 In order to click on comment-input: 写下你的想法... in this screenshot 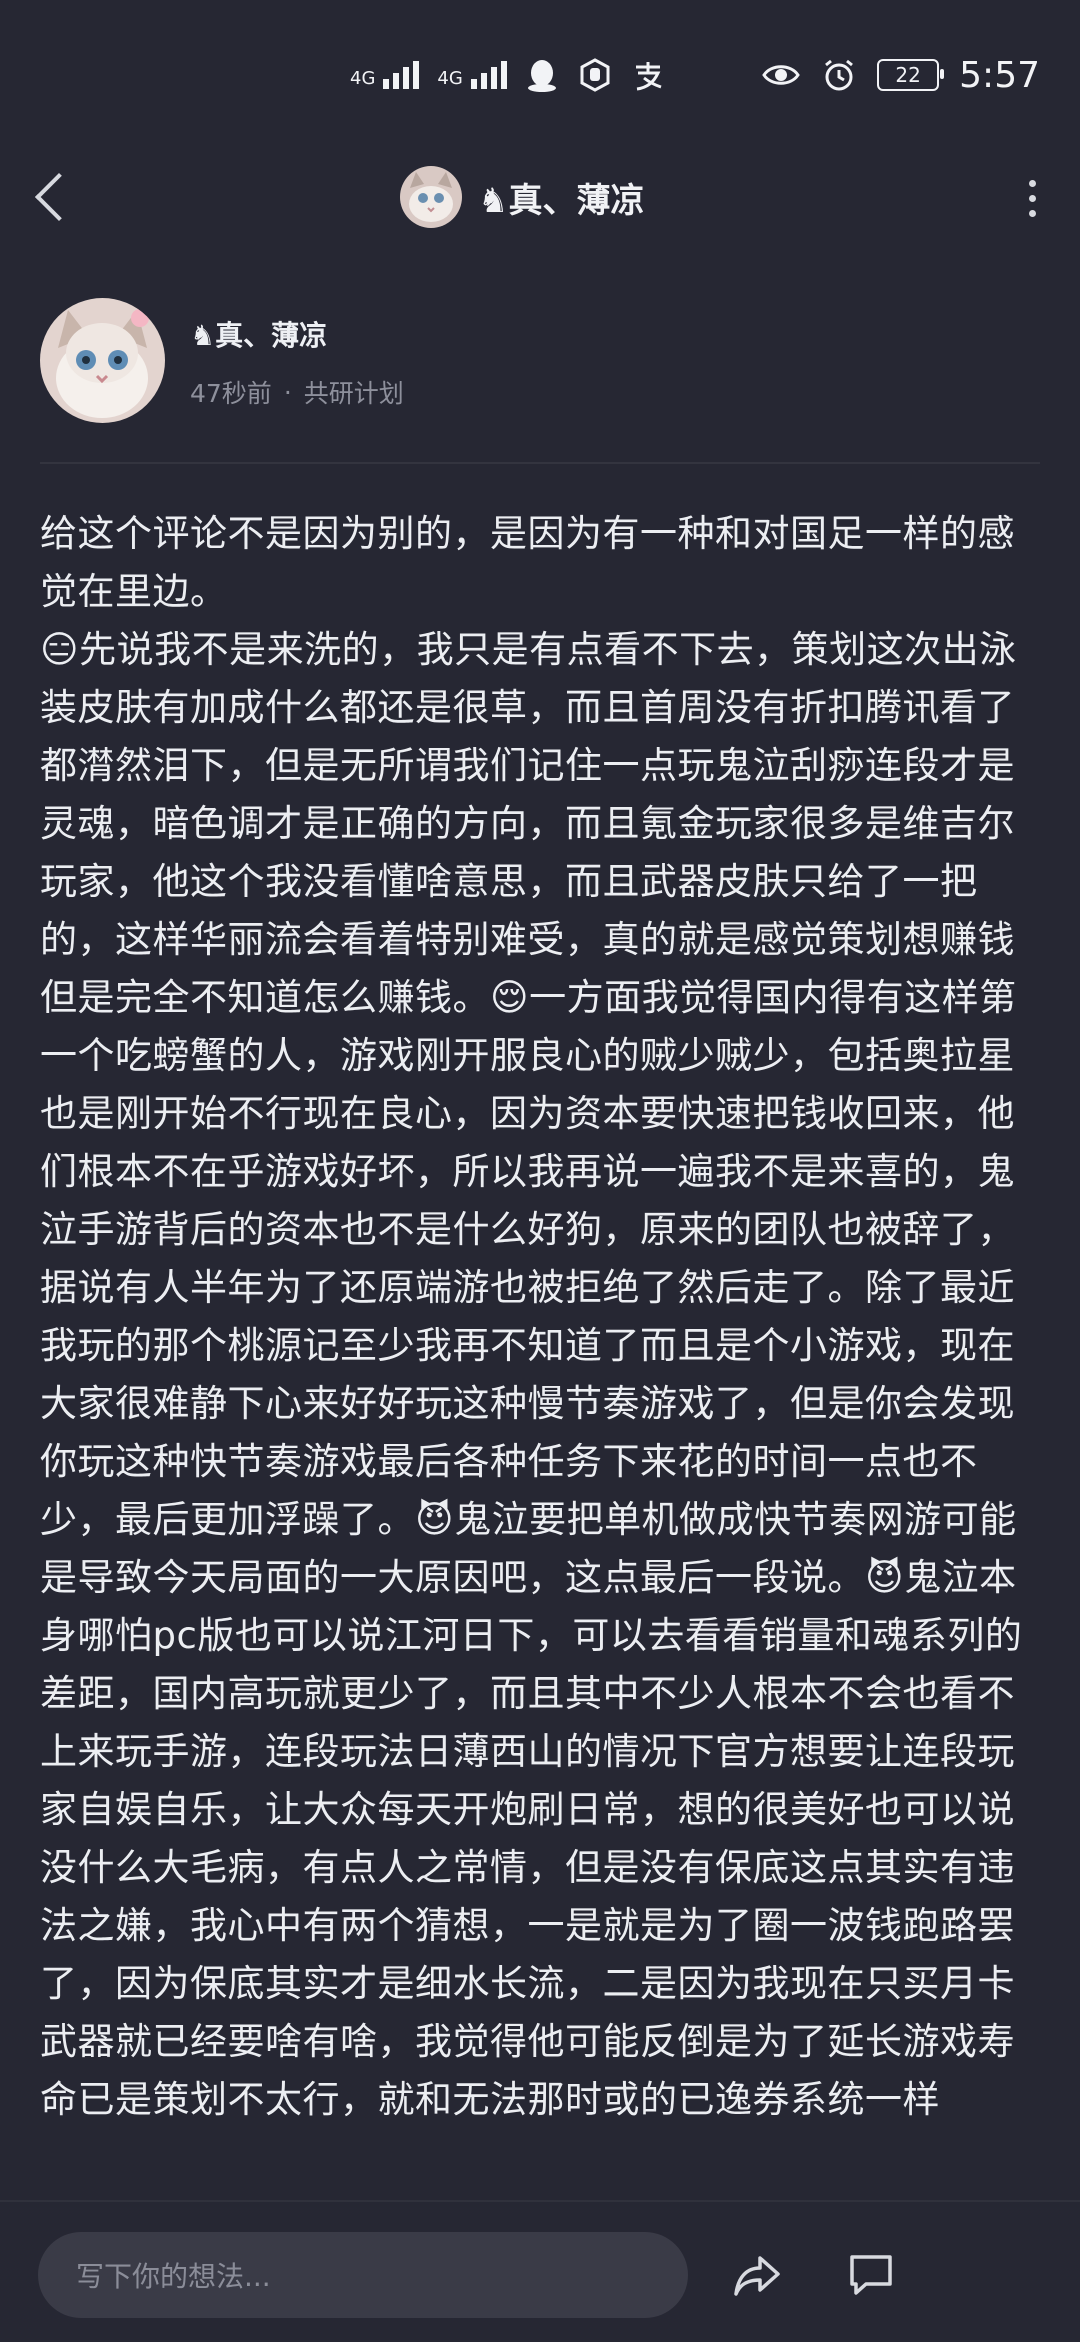, I will do `click(363, 2275)`.